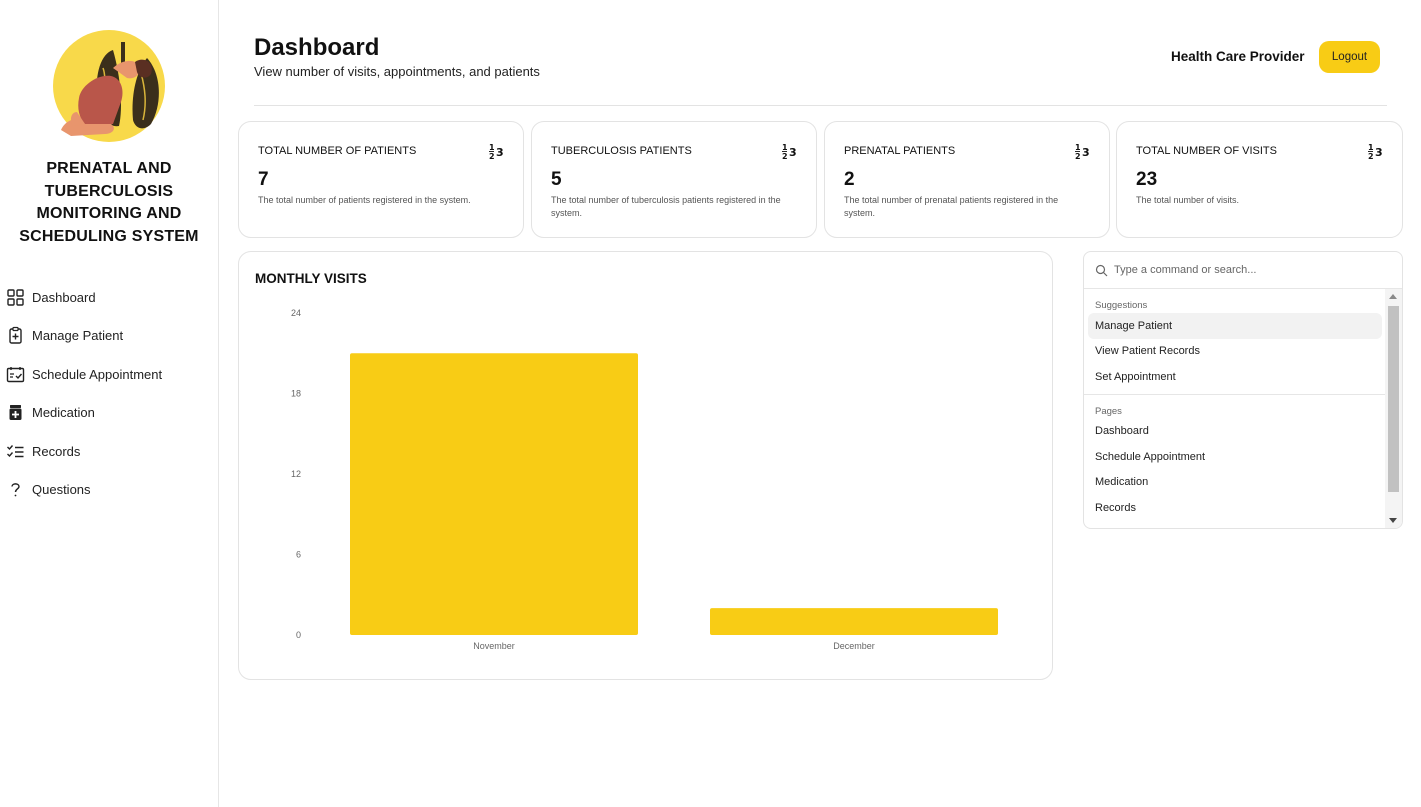  Describe the element at coordinates (1101, 270) in the screenshot. I see `search-icon` at that location.